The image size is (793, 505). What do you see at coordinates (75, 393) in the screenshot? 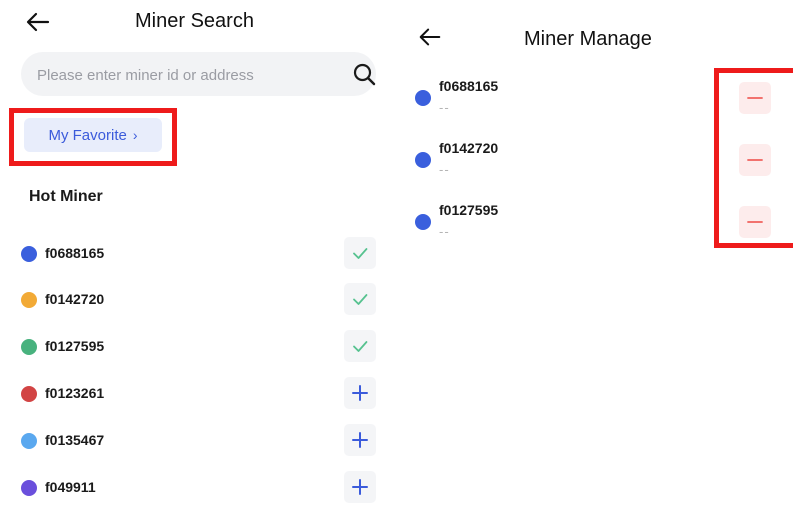
I see `miner-id: f0123261` at bounding box center [75, 393].